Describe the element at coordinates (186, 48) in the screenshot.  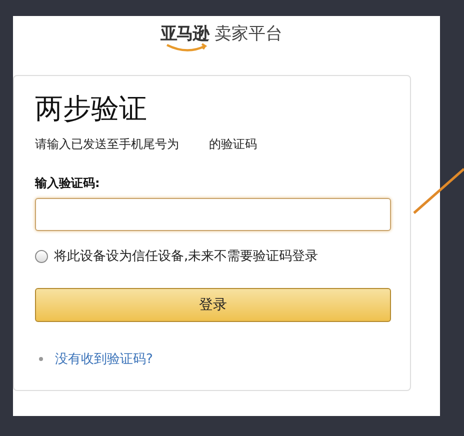
I see `smile-arrow-icon` at that location.